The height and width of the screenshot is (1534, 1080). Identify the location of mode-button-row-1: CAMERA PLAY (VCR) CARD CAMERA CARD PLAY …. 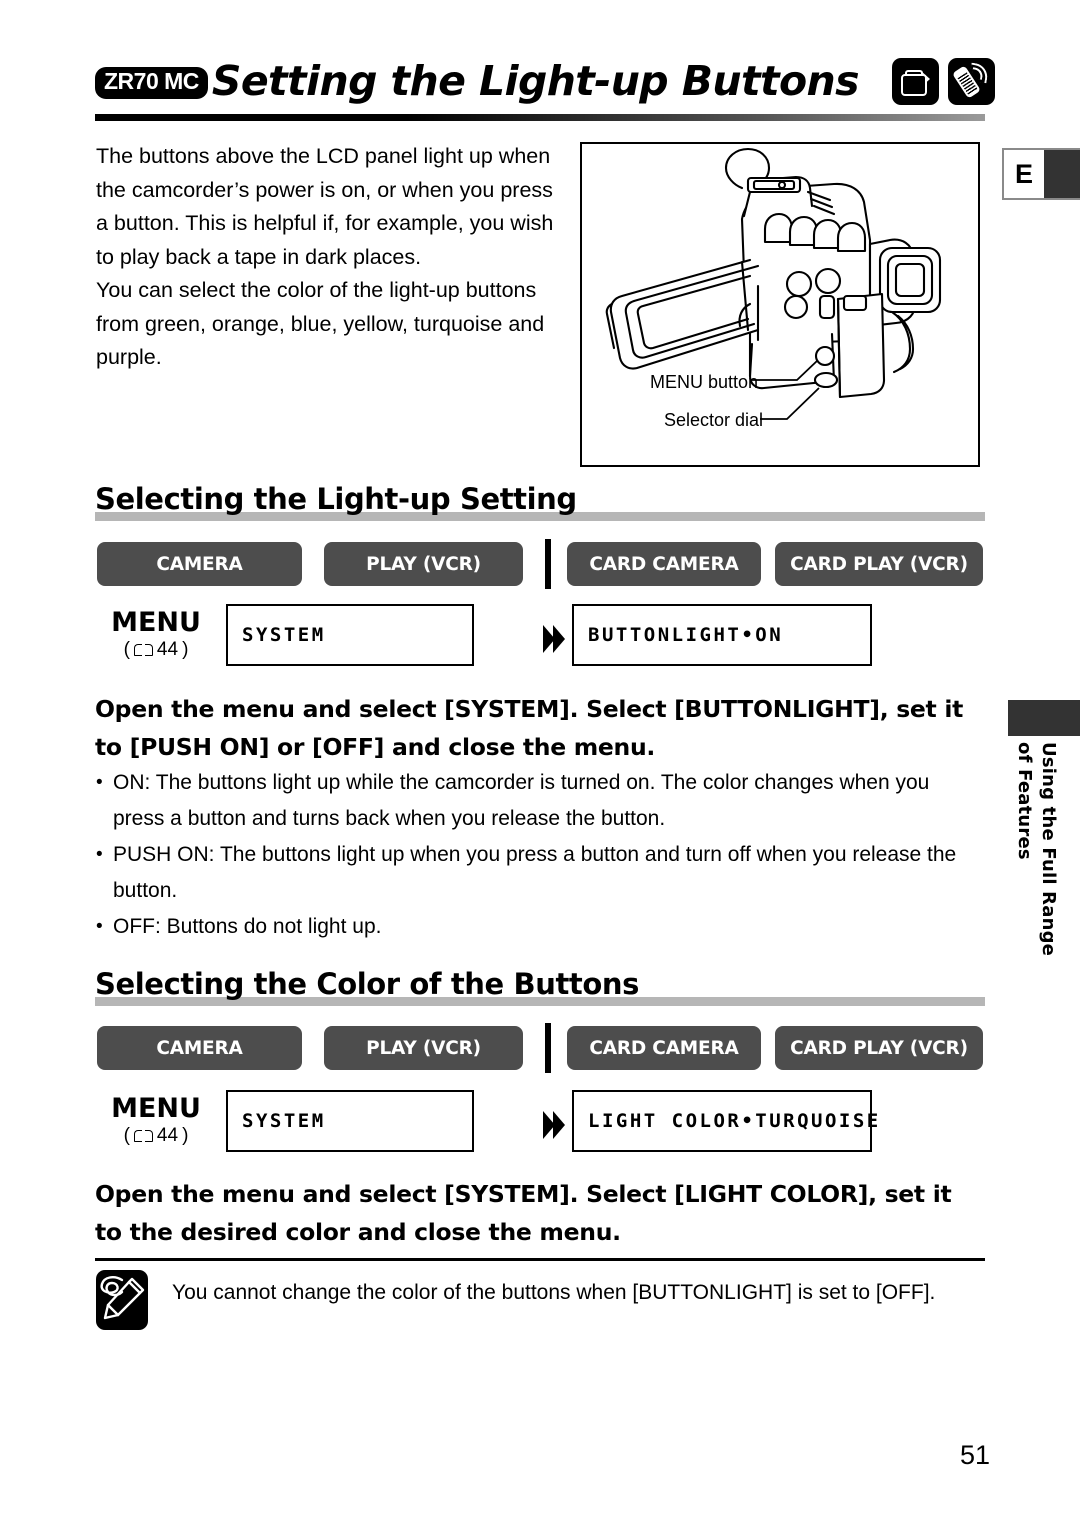
(540, 564).